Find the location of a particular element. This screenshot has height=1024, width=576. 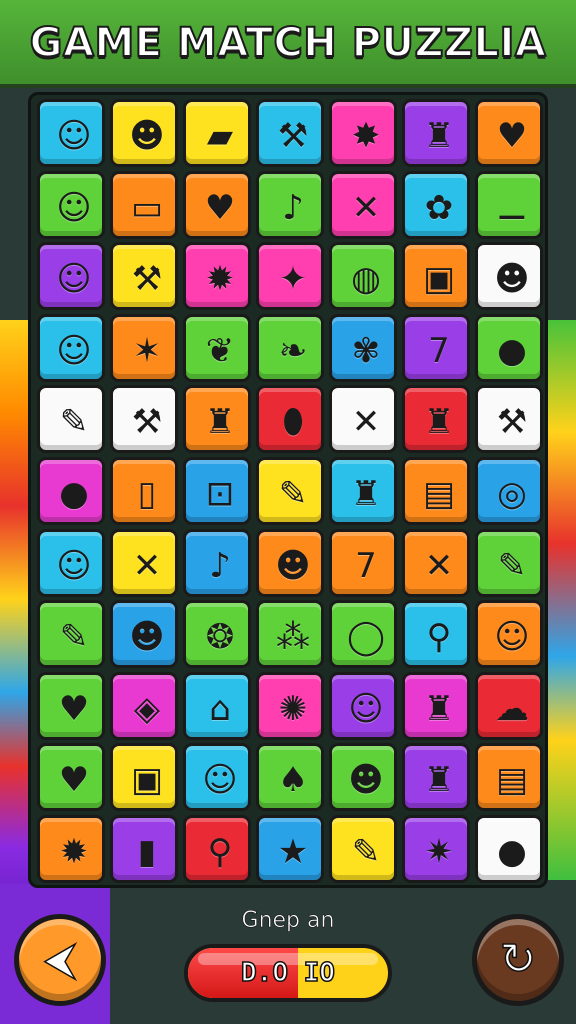

red-gem-icon: ◈ is located at coordinates (147, 708).